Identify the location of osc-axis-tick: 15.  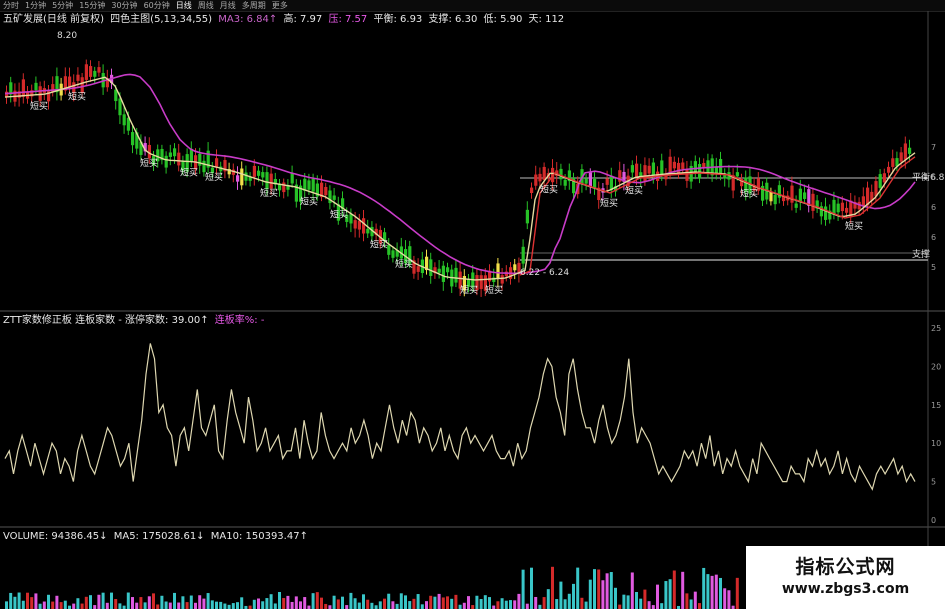
(936, 405).